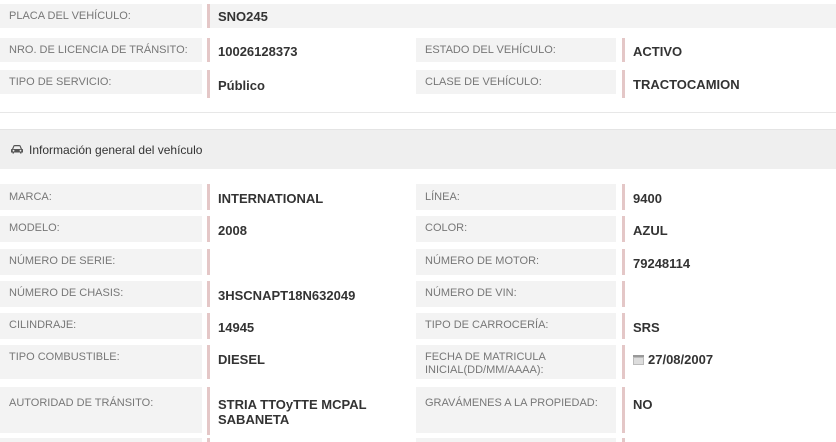  I want to click on color-label: COLOR:, so click(516, 229).